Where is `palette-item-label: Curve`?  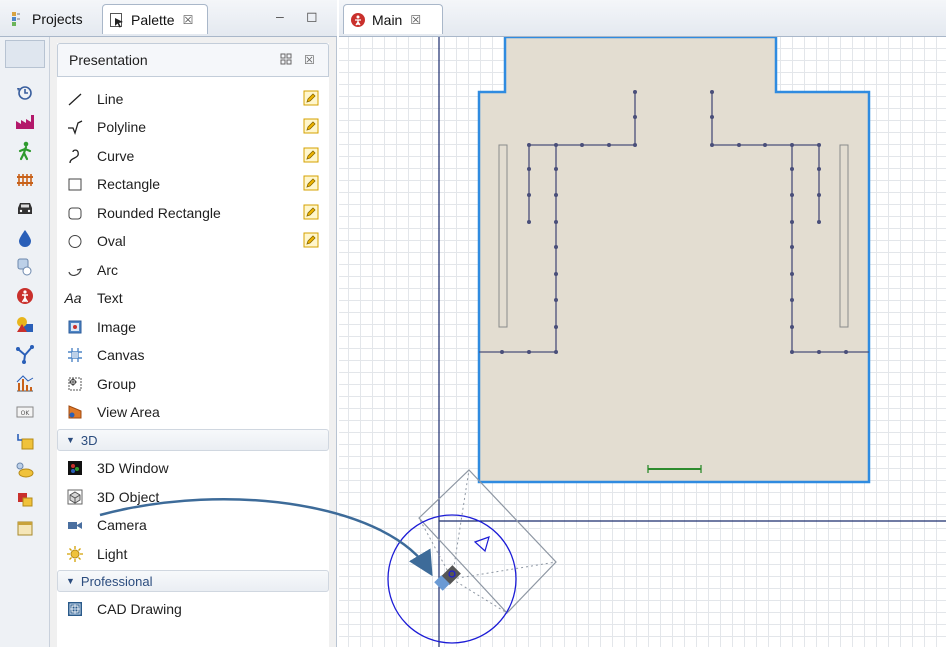 palette-item-label: Curve is located at coordinates (116, 156).